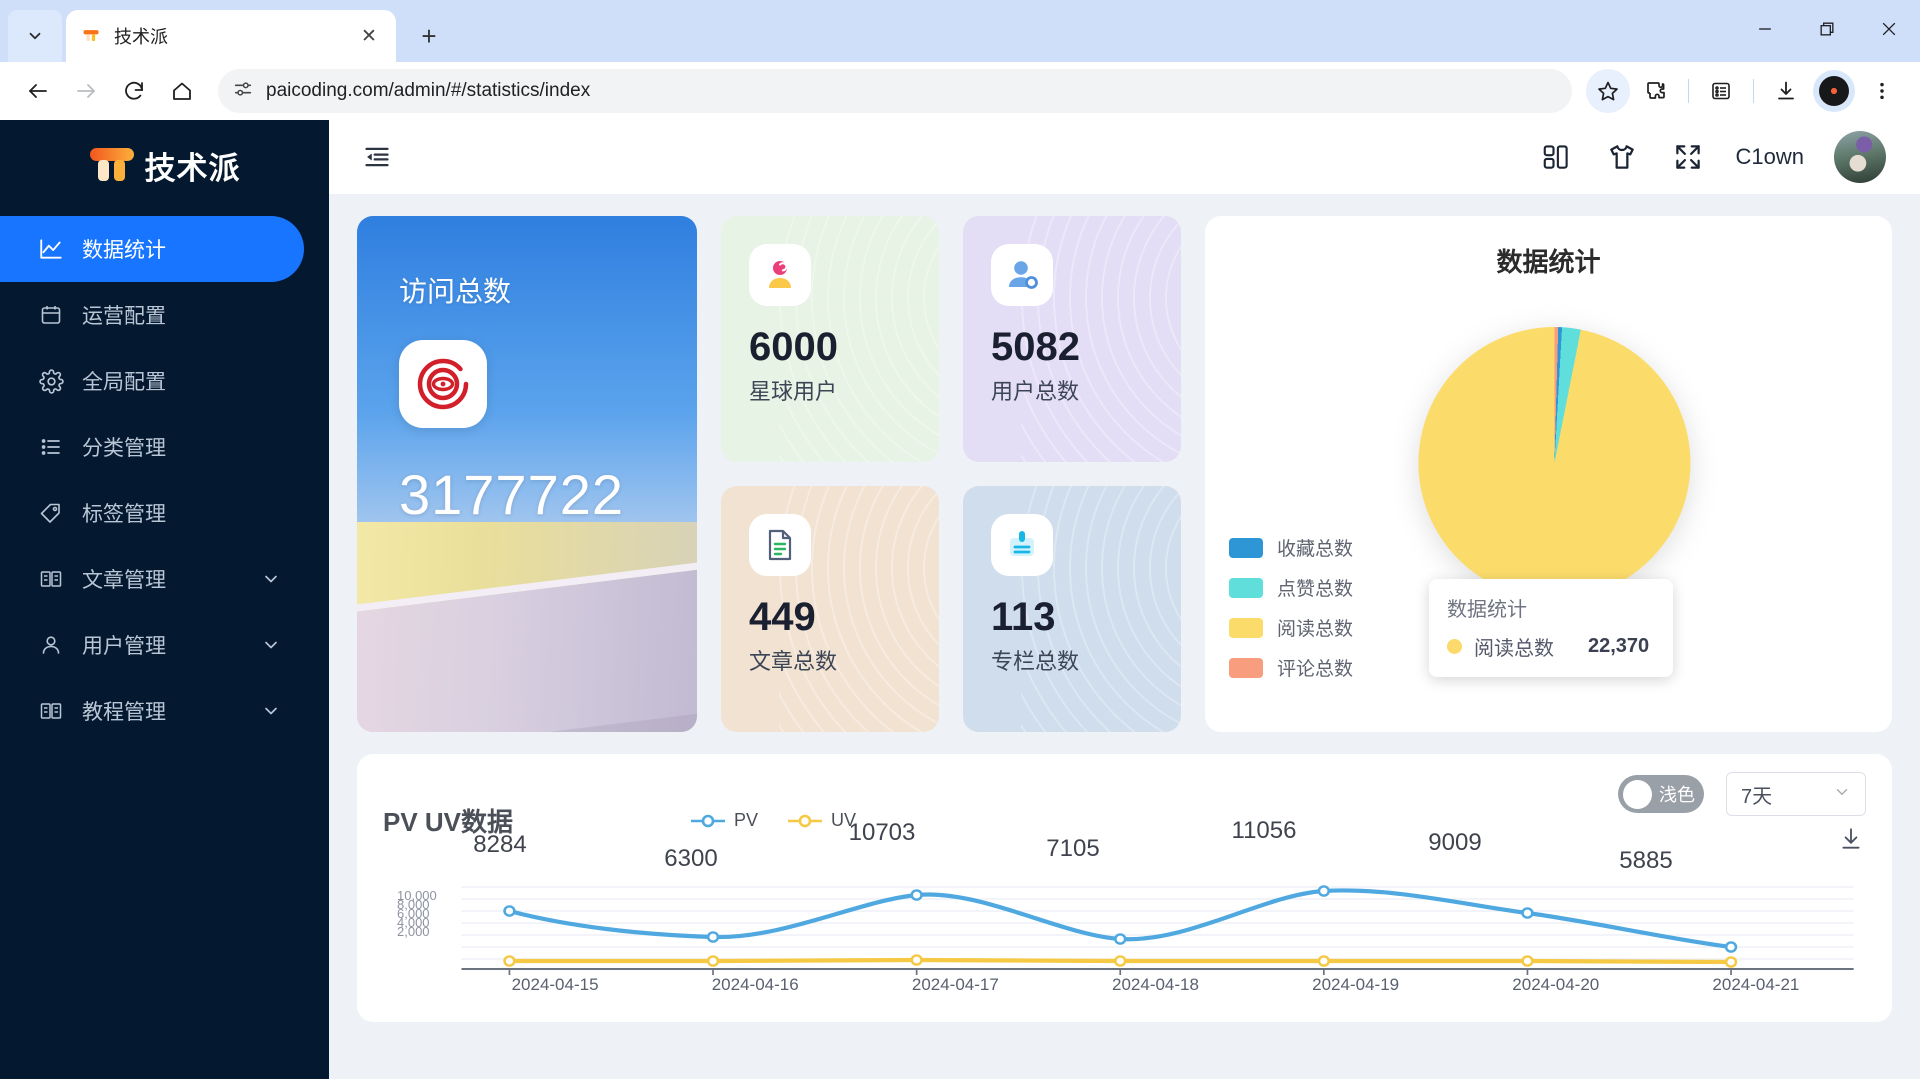 The height and width of the screenshot is (1079, 1920). I want to click on forward-icon, so click(86, 91).